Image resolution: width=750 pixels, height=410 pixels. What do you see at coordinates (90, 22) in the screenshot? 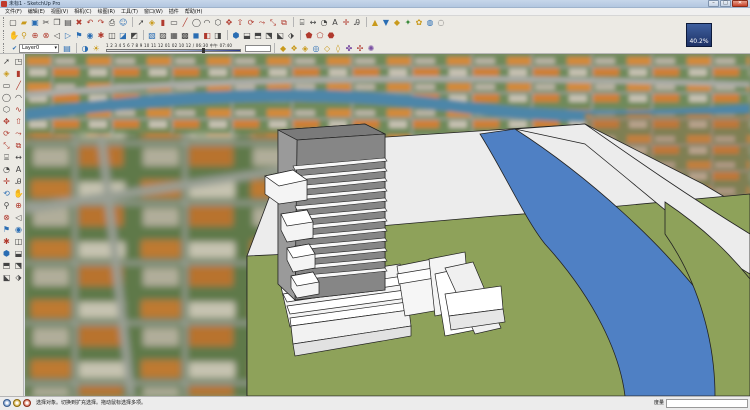
I see `undo-icon: ↶` at bounding box center [90, 22].